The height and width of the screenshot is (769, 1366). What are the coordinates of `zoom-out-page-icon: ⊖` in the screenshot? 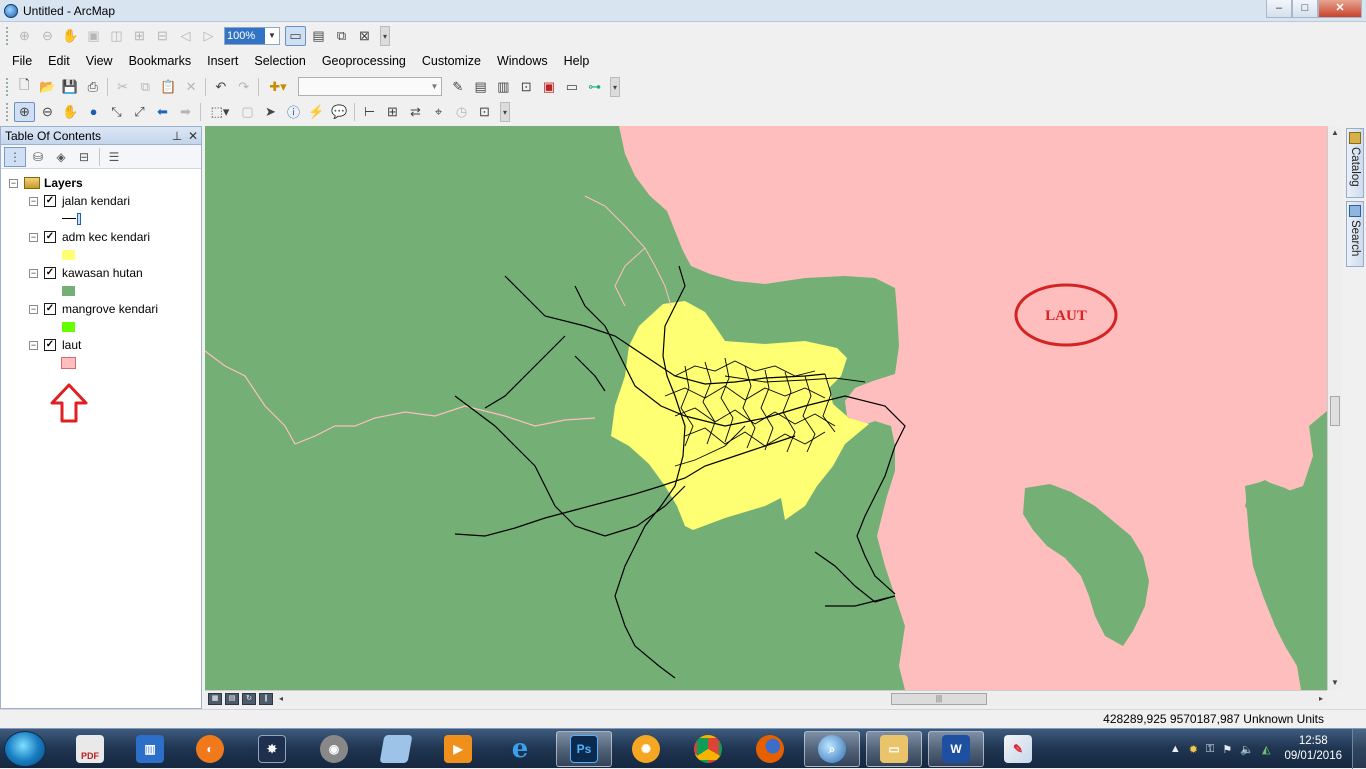 It's located at (47, 36).